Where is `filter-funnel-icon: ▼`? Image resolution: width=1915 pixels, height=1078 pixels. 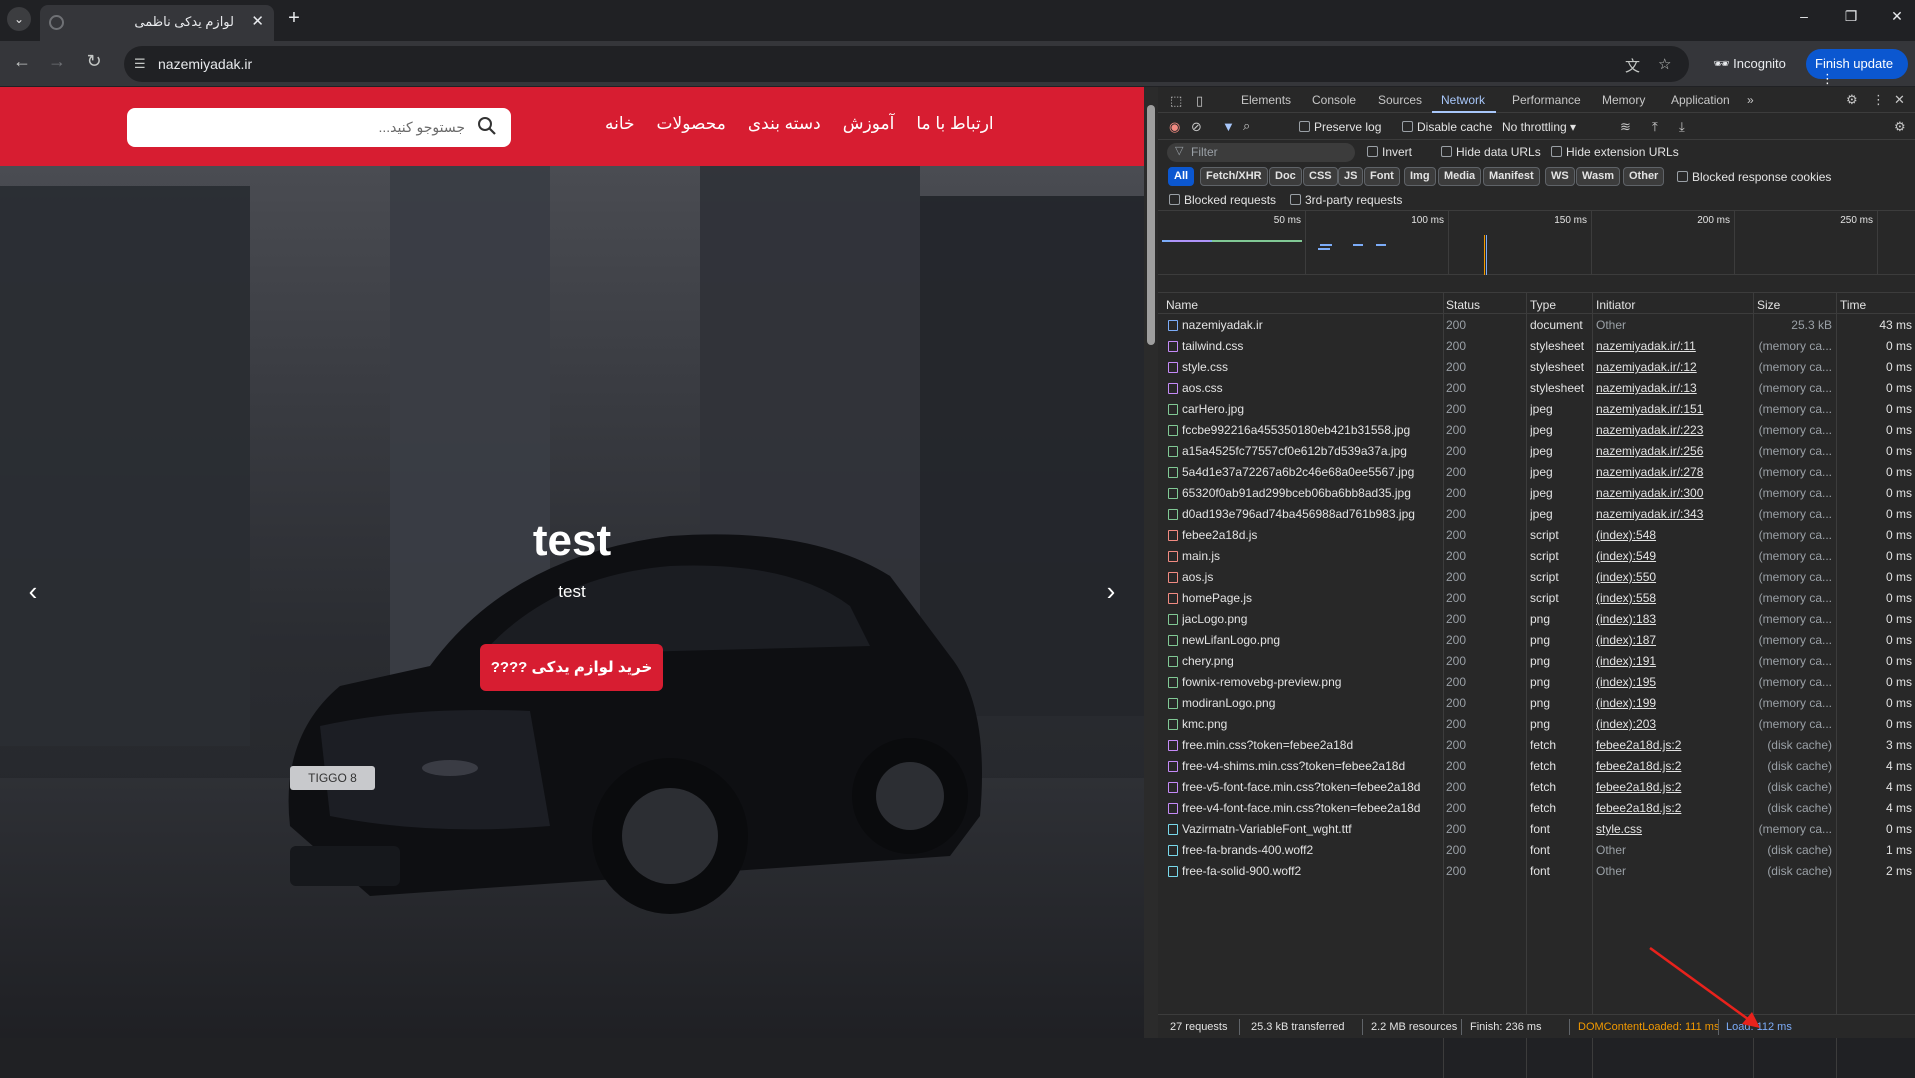 filter-funnel-icon: ▼ is located at coordinates (1228, 126).